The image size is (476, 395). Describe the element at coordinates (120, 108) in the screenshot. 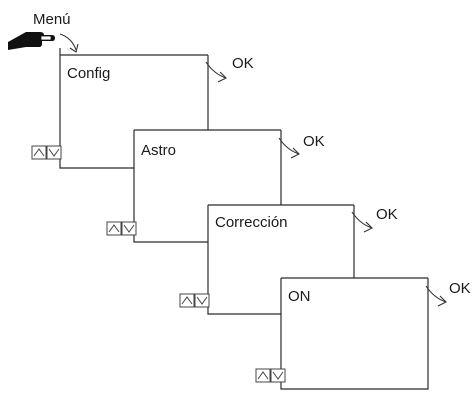

I see `step-box-config: Config` at that location.